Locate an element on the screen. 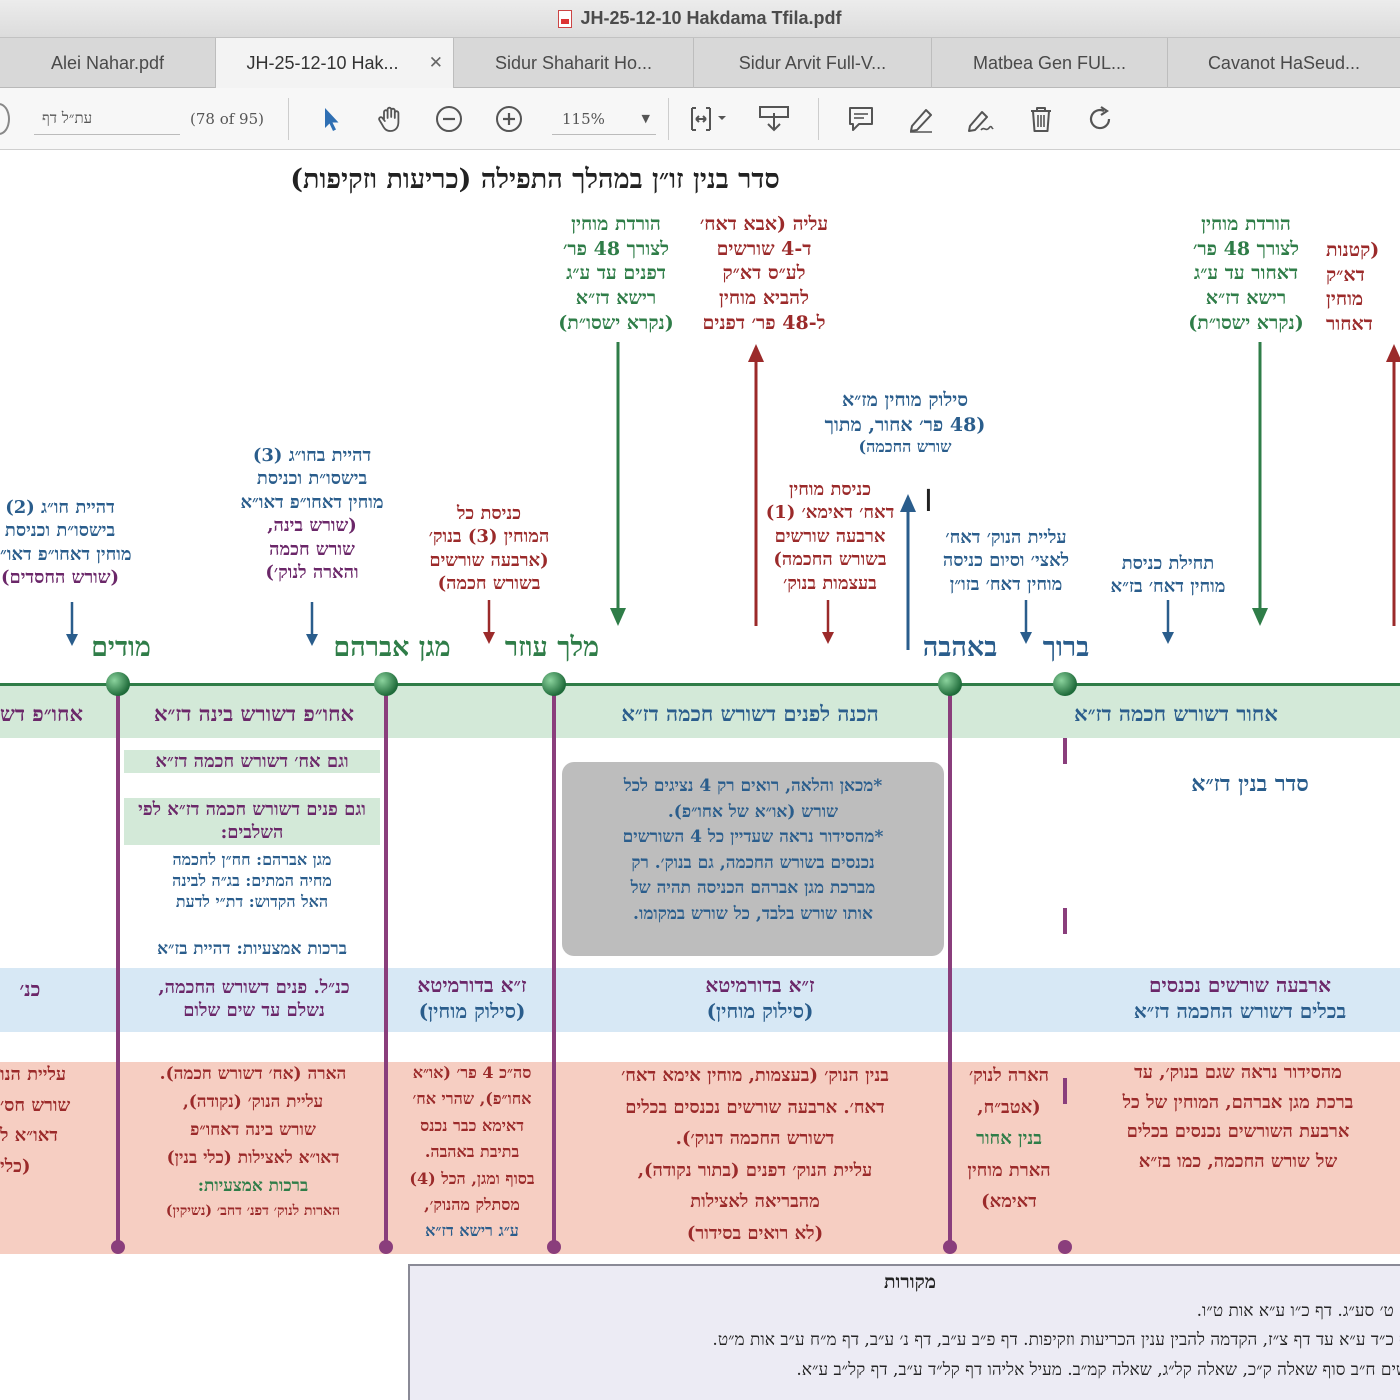  label-line: רישא דז״א is located at coordinates (616, 298).